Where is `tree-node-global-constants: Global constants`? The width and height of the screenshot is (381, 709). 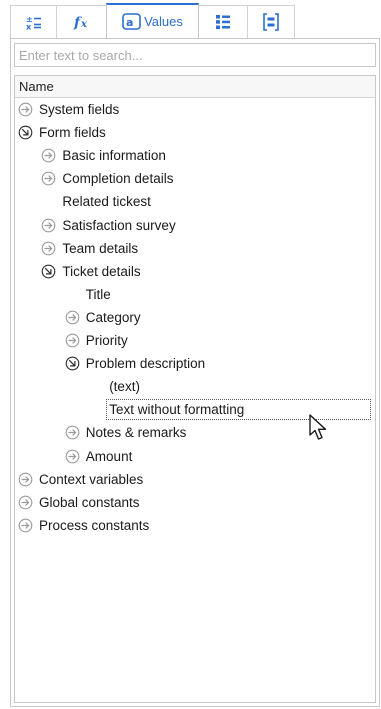
tree-node-global-constants: Global constants is located at coordinates (79, 502).